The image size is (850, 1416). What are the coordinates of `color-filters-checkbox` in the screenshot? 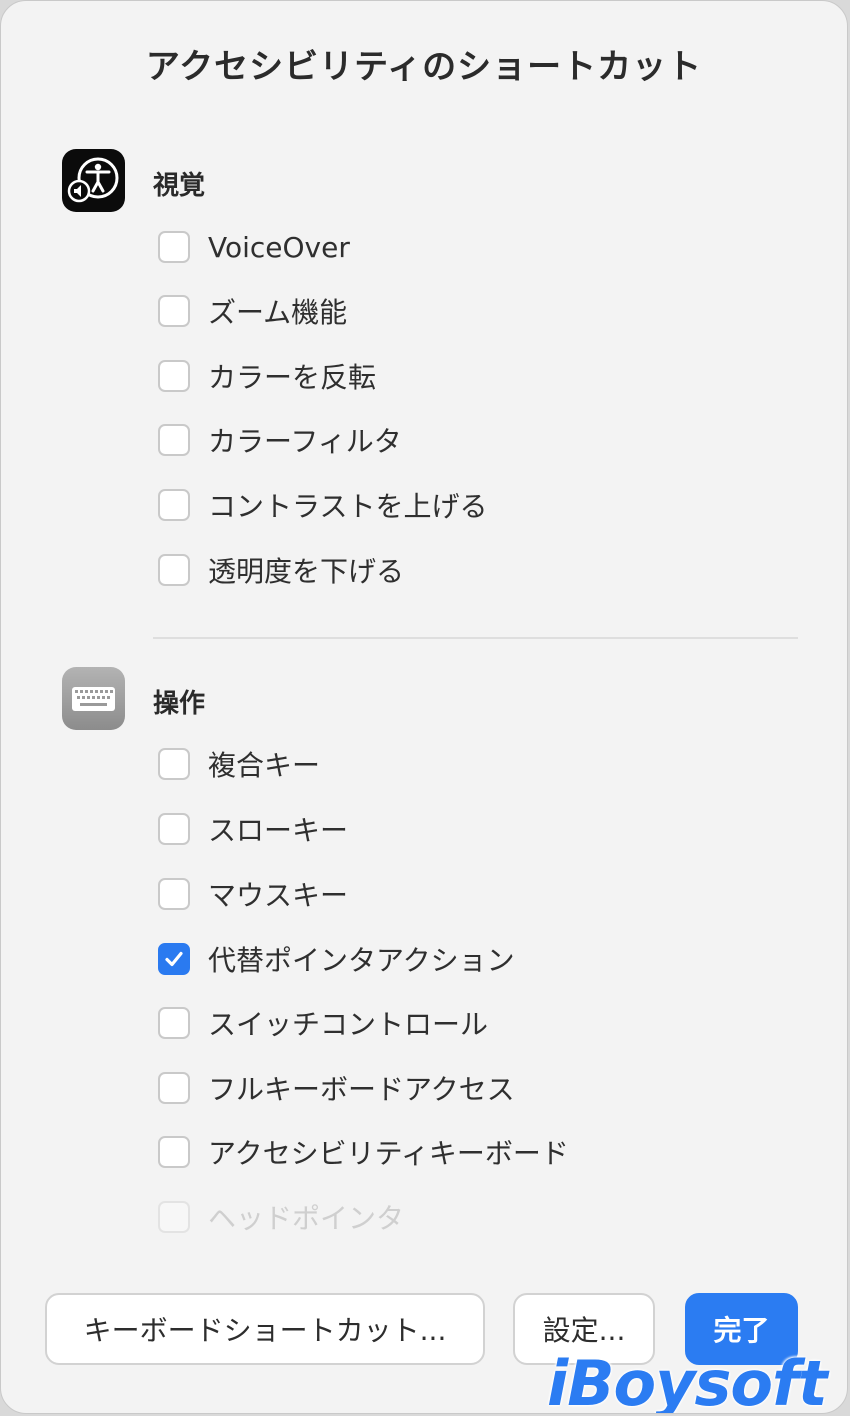 It's located at (174, 440).